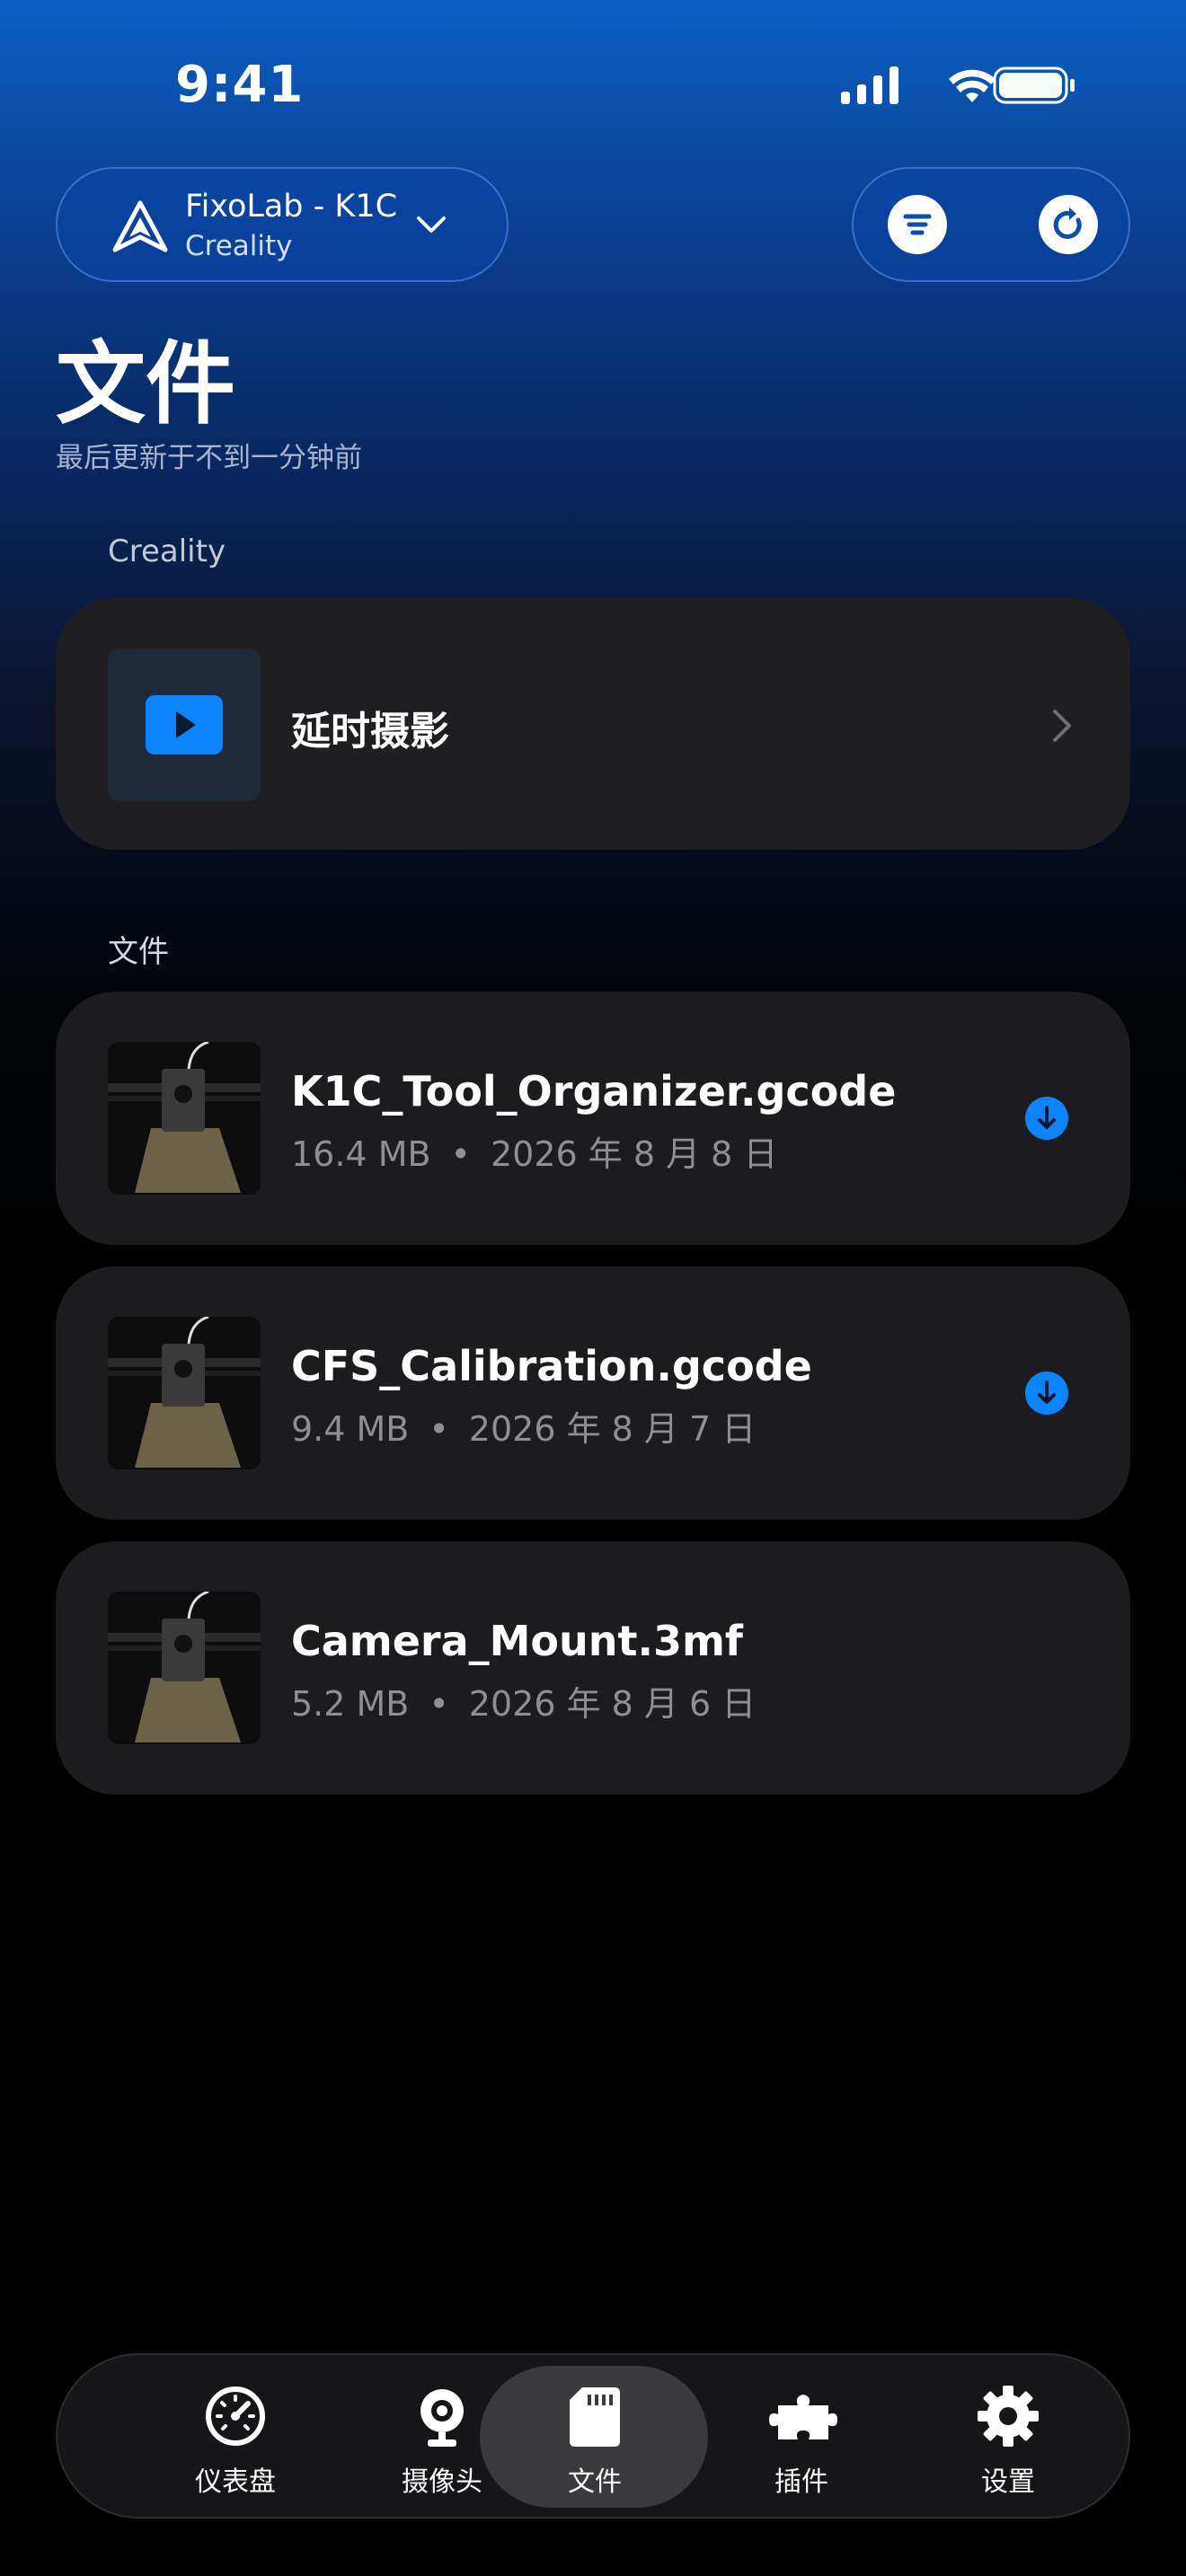 This screenshot has width=1186, height=2576. I want to click on webcam-icon, so click(442, 2418).